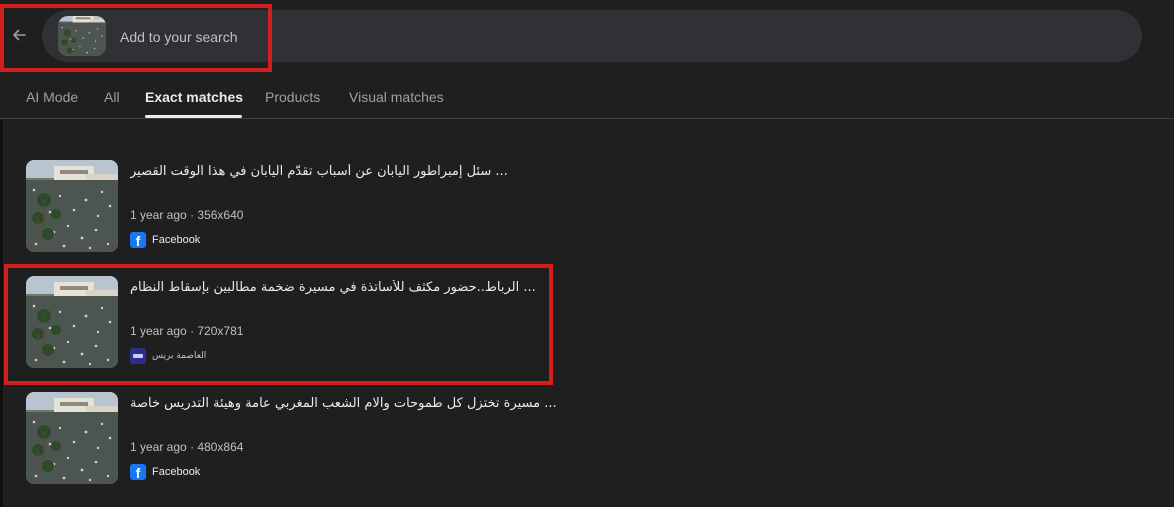  I want to click on result-meta: 1 year ago · 480x864, so click(186, 447).